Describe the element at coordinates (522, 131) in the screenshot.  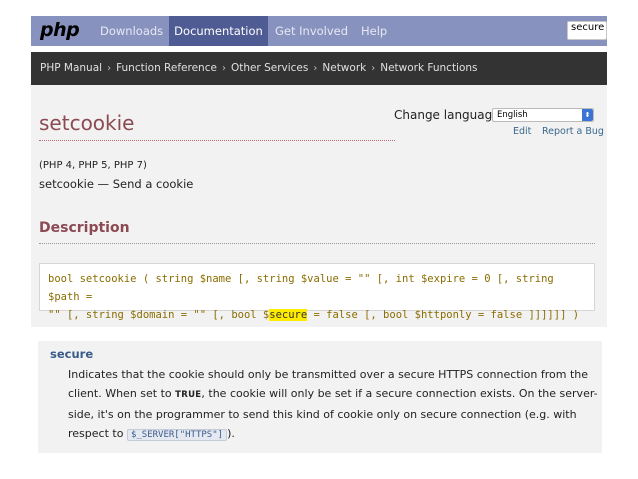
I see `edit-link: Edit` at that location.